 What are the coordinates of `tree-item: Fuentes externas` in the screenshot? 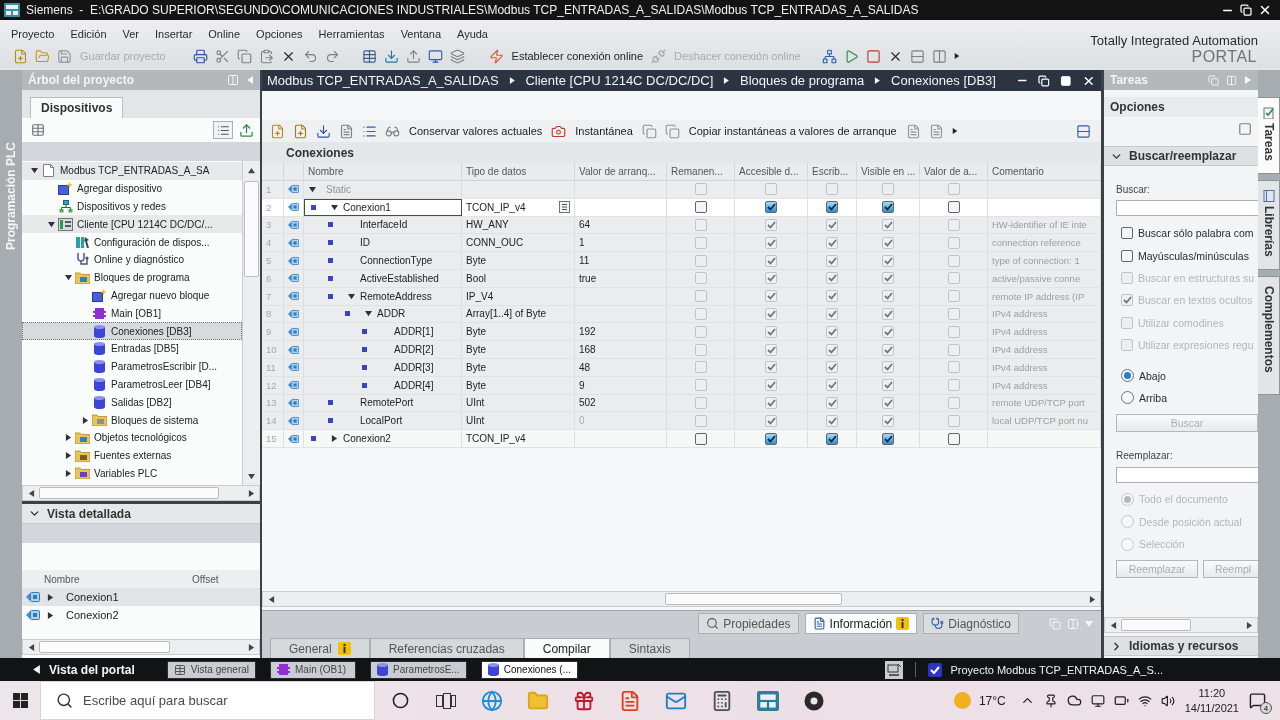 It's located at (132, 455).